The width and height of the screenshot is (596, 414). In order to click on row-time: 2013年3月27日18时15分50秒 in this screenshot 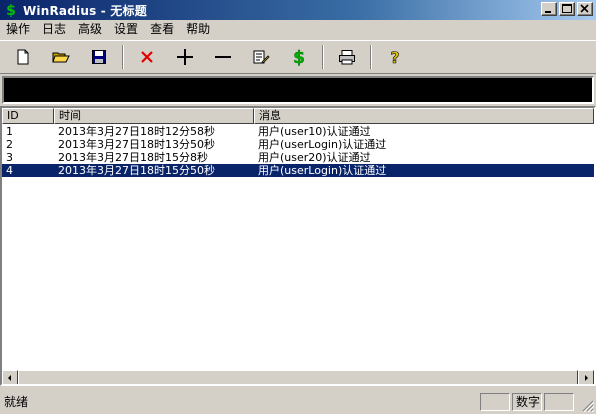, I will do `click(136, 170)`.